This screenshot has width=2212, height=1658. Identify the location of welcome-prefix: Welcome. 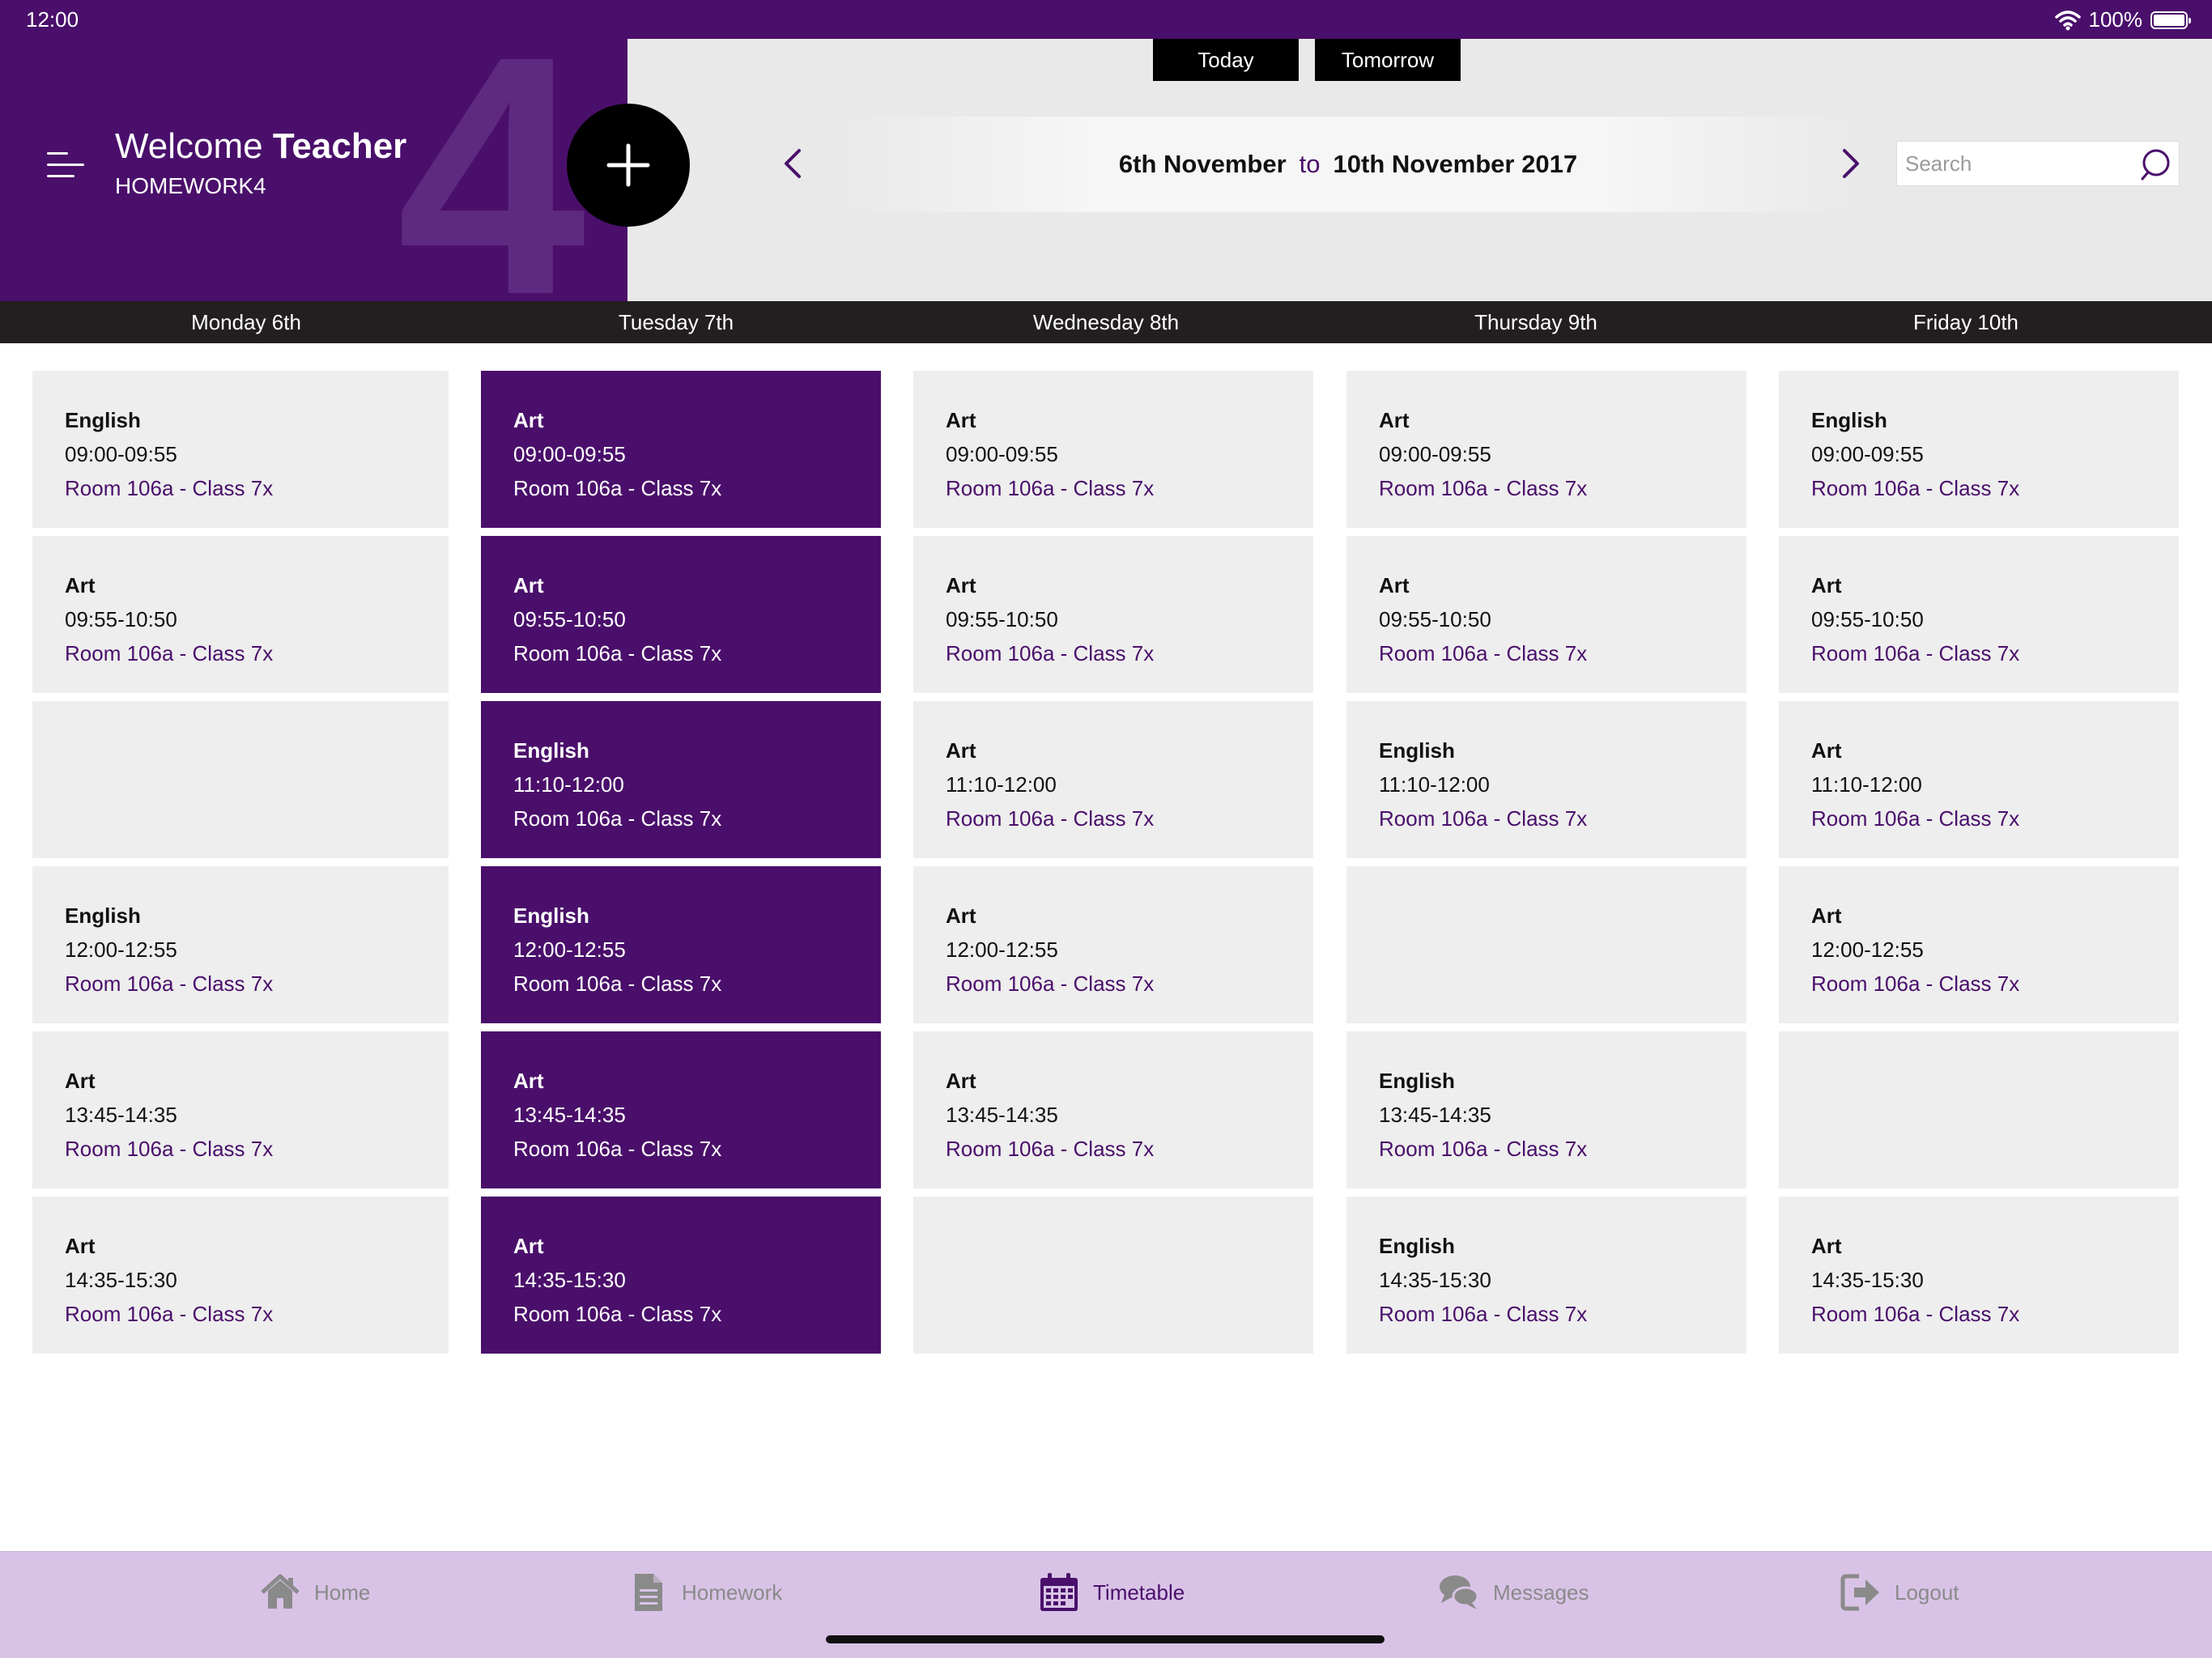
(189, 146).